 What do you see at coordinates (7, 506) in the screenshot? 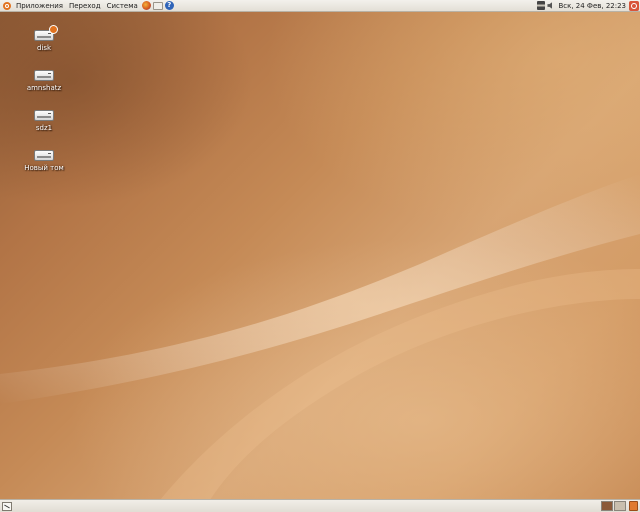
I see `show-desktop-button` at bounding box center [7, 506].